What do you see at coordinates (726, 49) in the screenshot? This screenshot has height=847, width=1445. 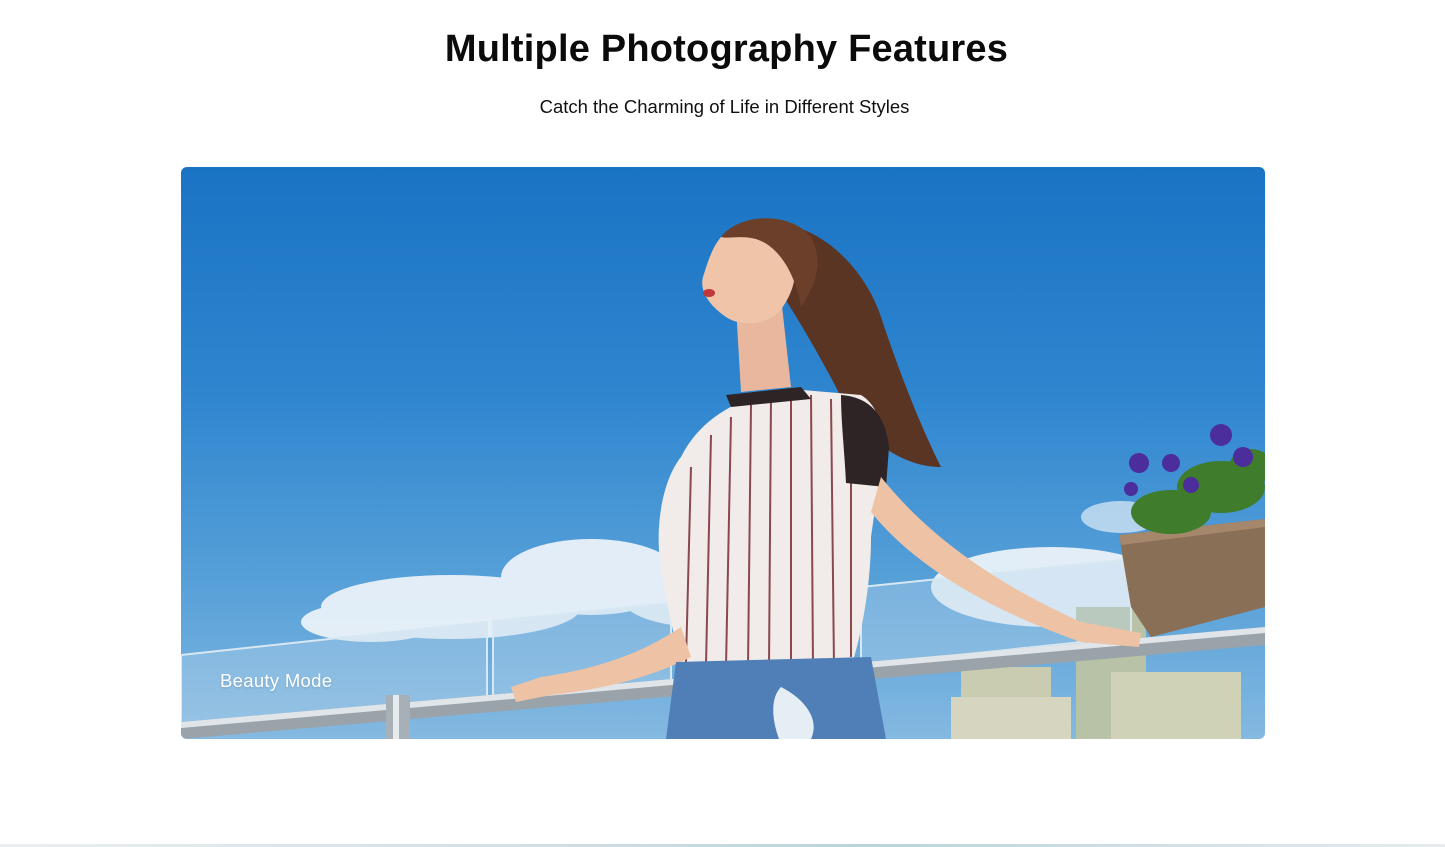 I see `section-title: Multiple Photography Features` at bounding box center [726, 49].